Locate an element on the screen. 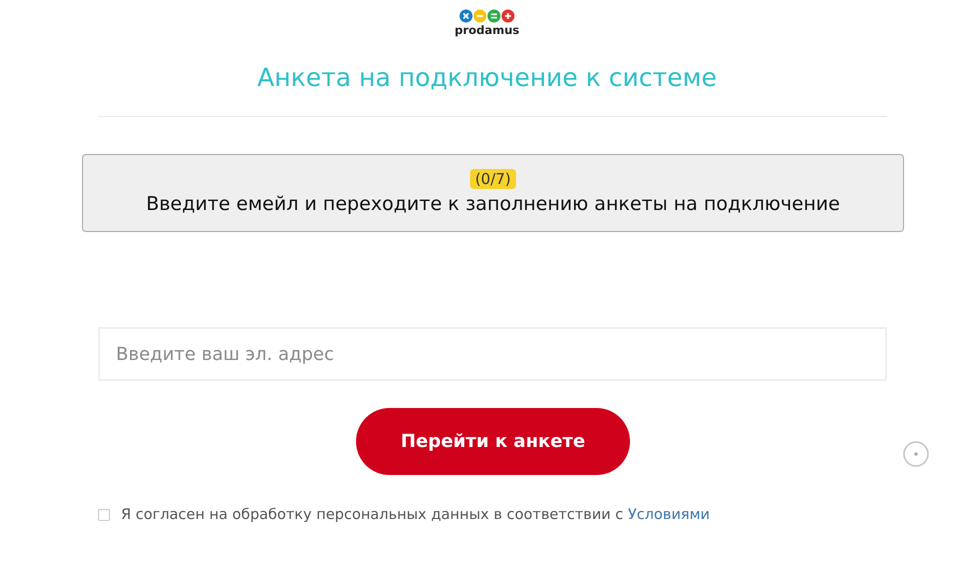 This screenshot has height=580, width=974. logo-text: prodamus is located at coordinates (487, 30).